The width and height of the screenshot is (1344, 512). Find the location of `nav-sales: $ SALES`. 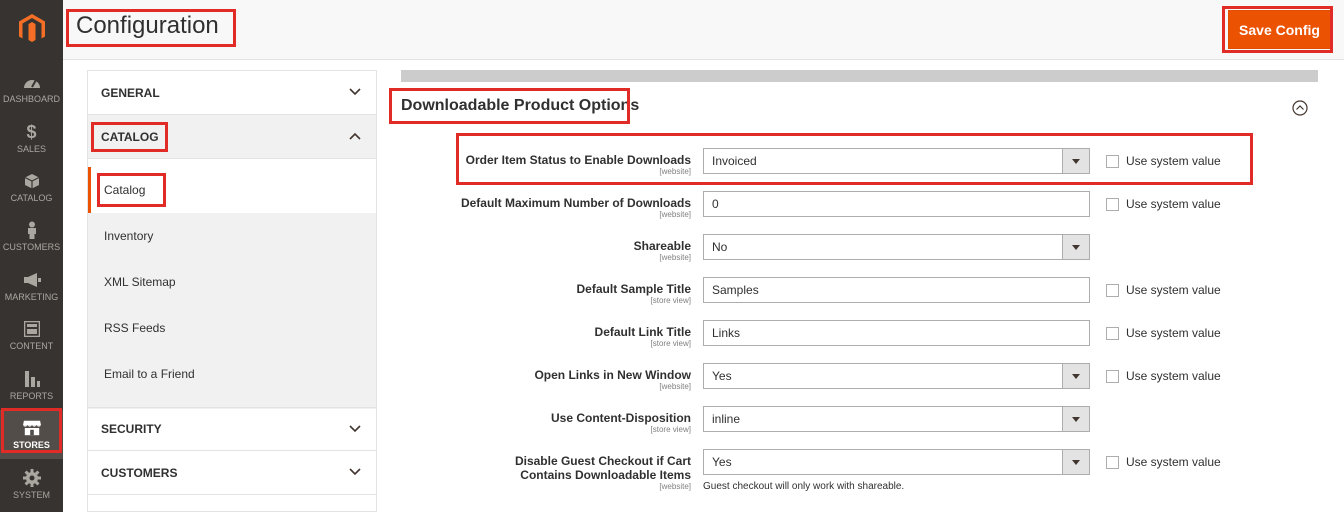

nav-sales: $ SALES is located at coordinates (31, 138).